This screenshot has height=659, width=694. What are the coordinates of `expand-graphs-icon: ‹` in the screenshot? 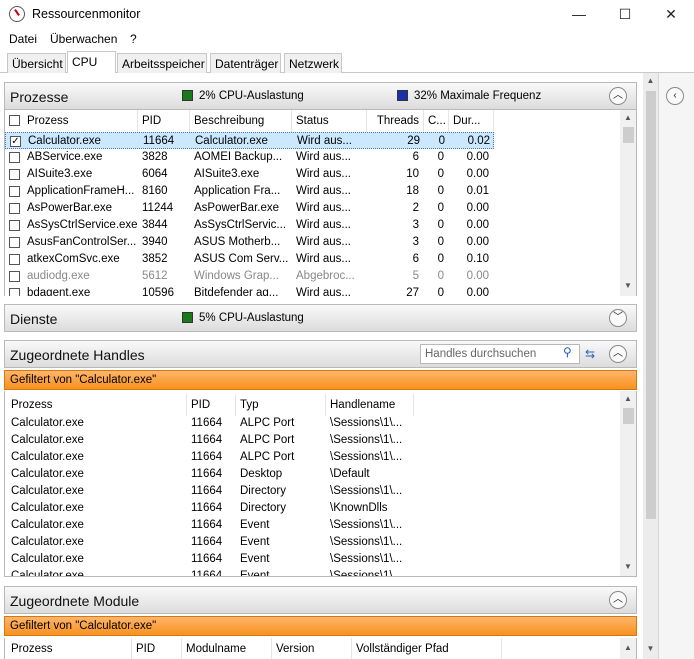 It's located at (675, 96).